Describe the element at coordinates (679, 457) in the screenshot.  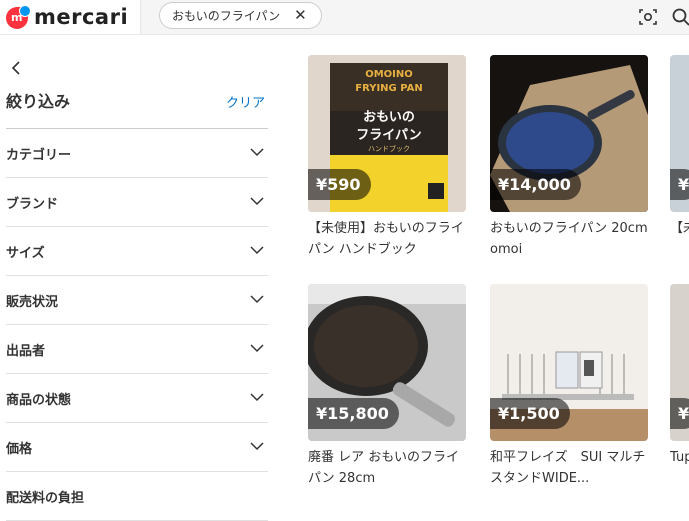
I see `product-name: Tup エフ` at that location.